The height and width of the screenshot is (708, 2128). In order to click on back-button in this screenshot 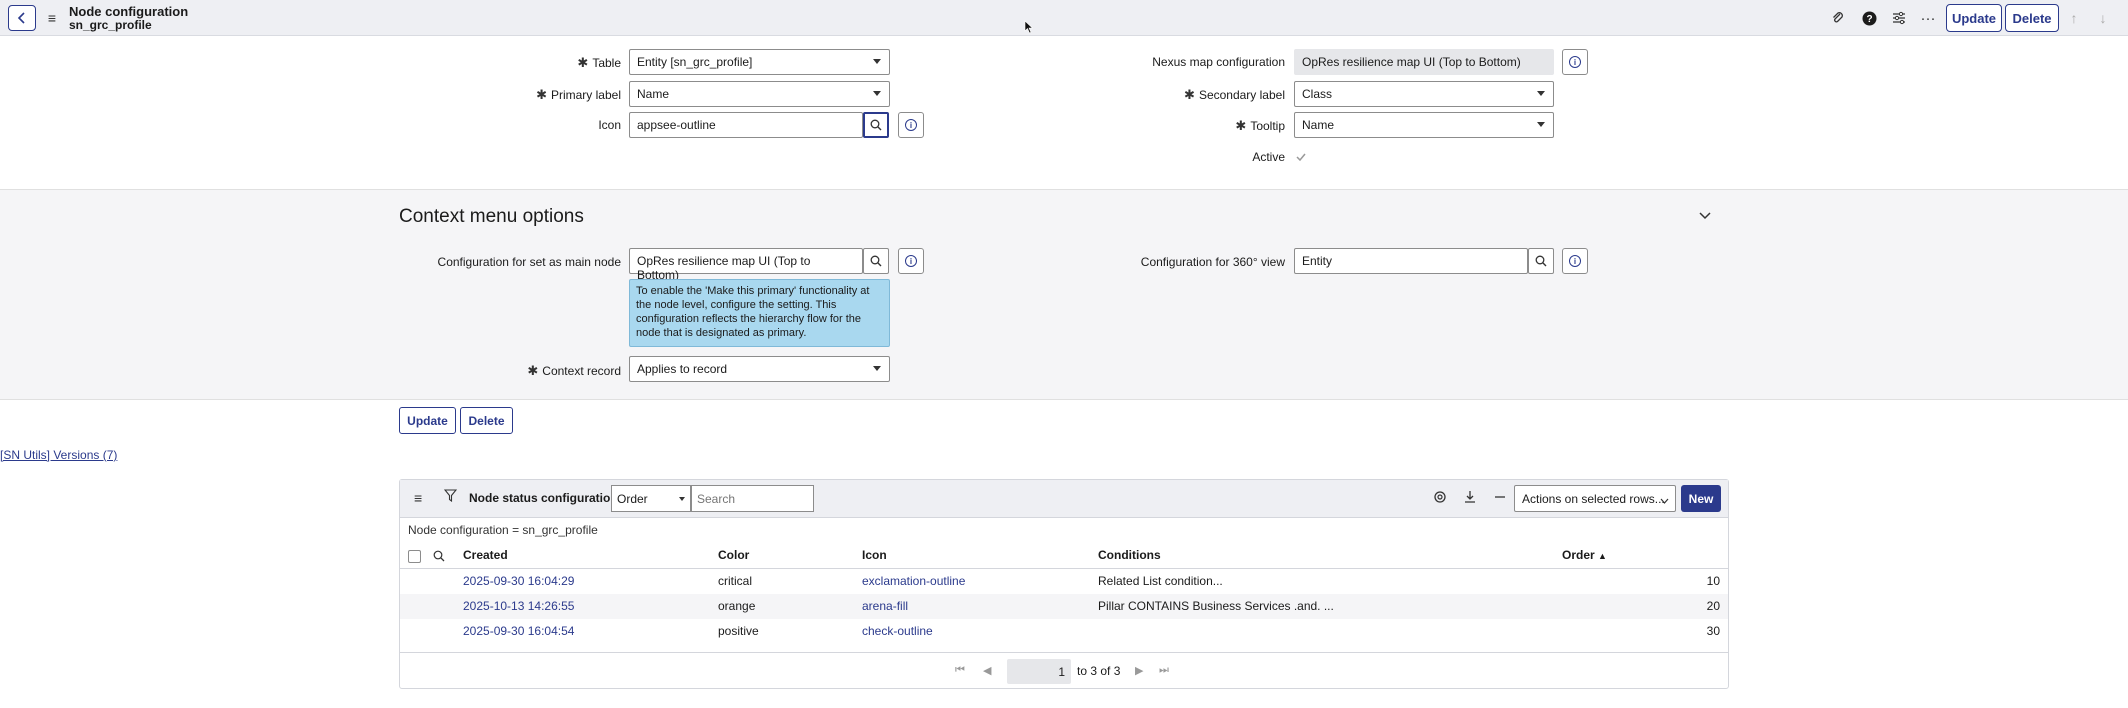, I will do `click(22, 18)`.